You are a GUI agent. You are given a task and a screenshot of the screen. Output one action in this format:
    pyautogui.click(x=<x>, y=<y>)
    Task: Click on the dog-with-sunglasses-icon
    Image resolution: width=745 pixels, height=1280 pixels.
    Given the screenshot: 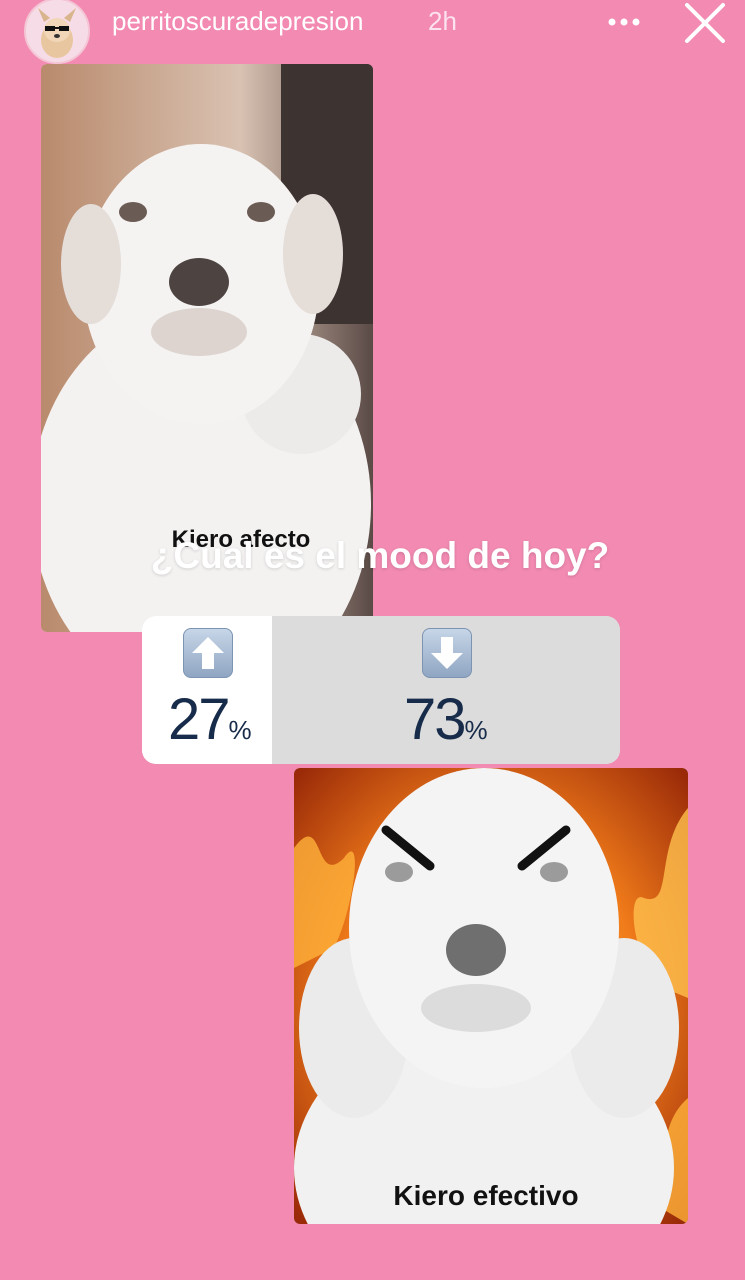 What is the action you would take?
    pyautogui.click(x=57, y=31)
    